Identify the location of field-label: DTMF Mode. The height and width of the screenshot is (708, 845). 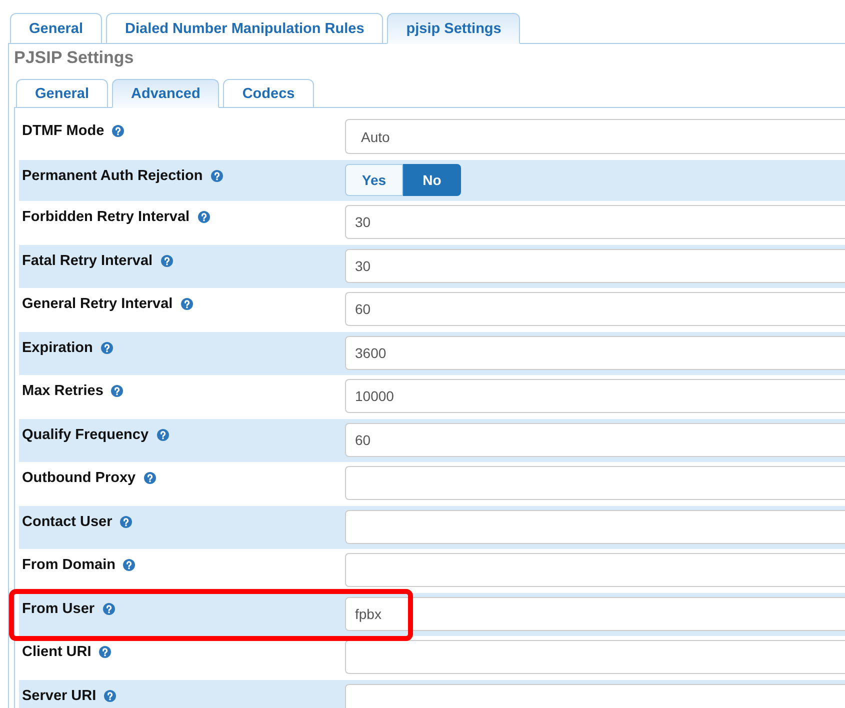
(63, 131).